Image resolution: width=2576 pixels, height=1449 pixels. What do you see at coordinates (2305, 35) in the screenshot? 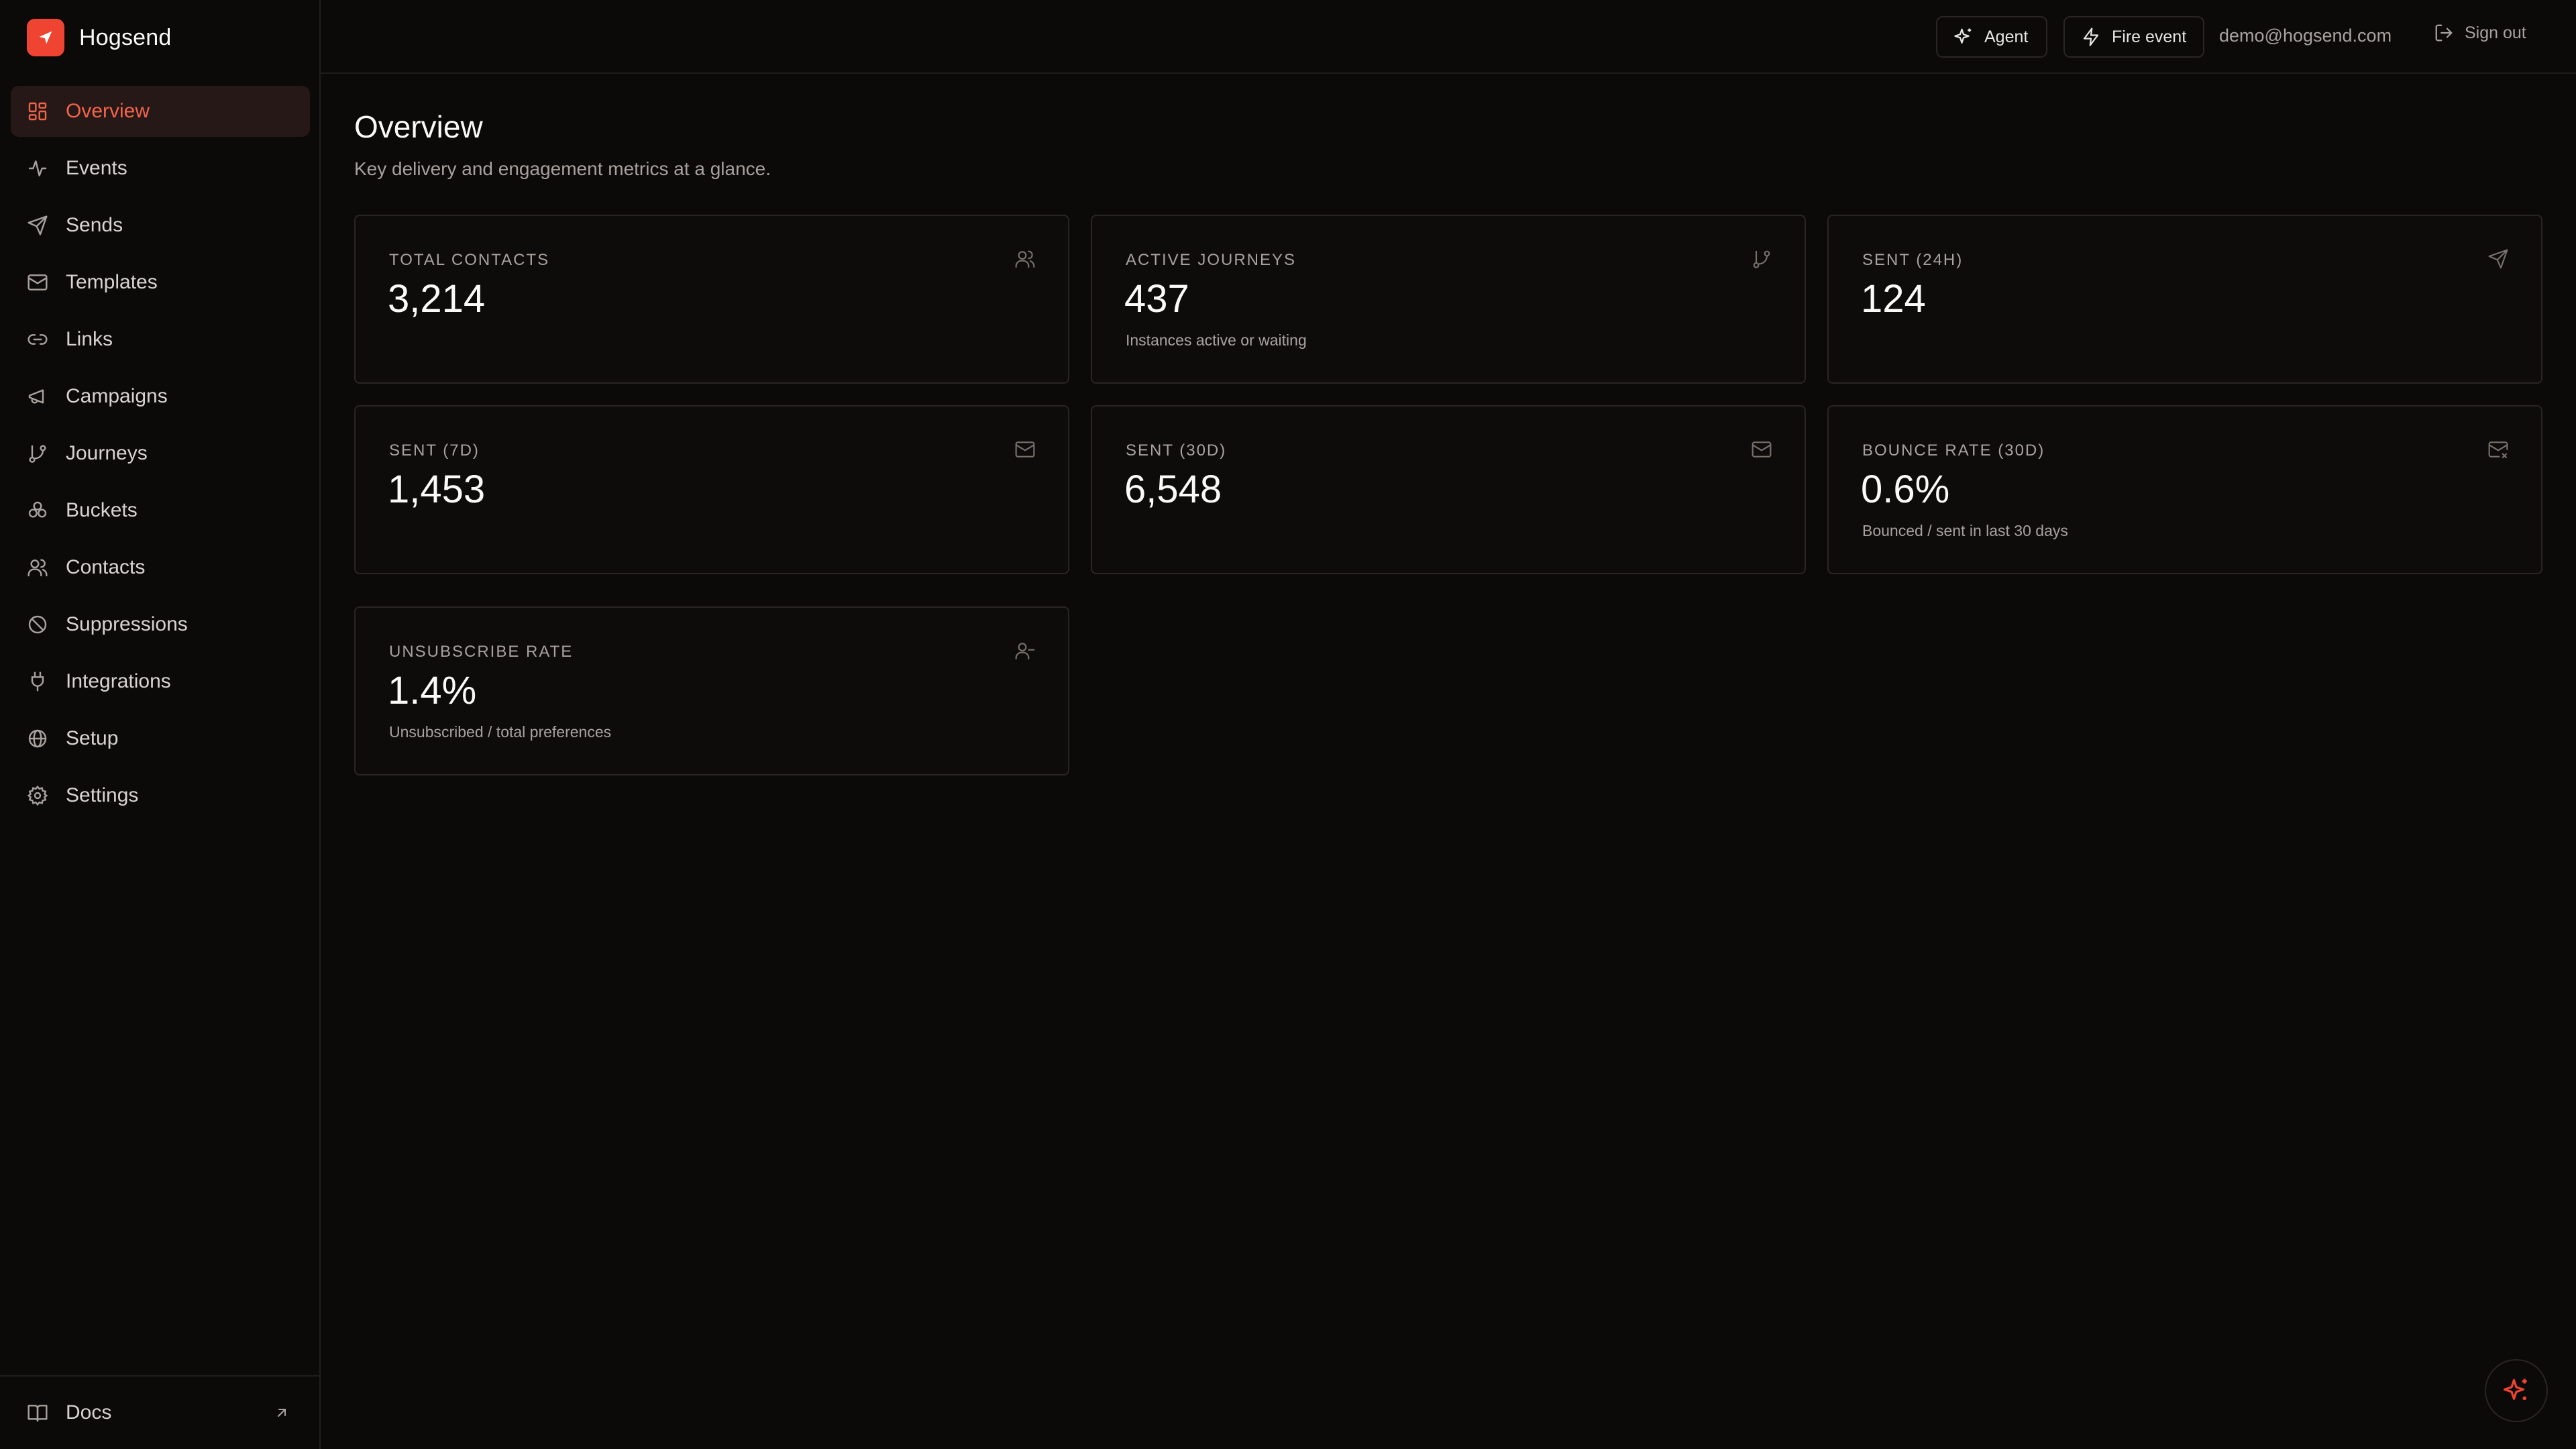
I see `user-email: demo@hogsend.com` at bounding box center [2305, 35].